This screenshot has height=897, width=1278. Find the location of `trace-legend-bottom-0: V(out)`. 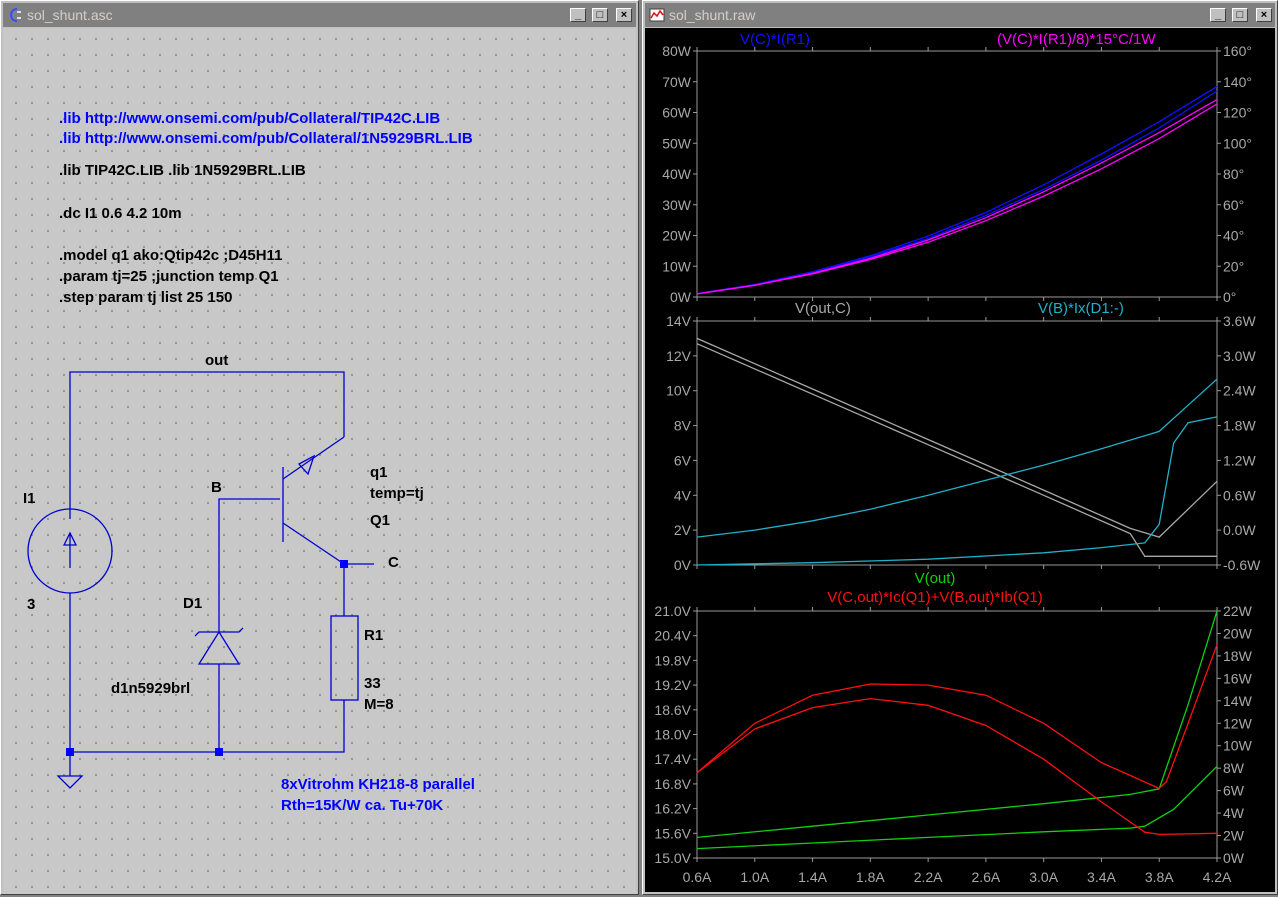

trace-legend-bottom-0: V(out) is located at coordinates (935, 578).